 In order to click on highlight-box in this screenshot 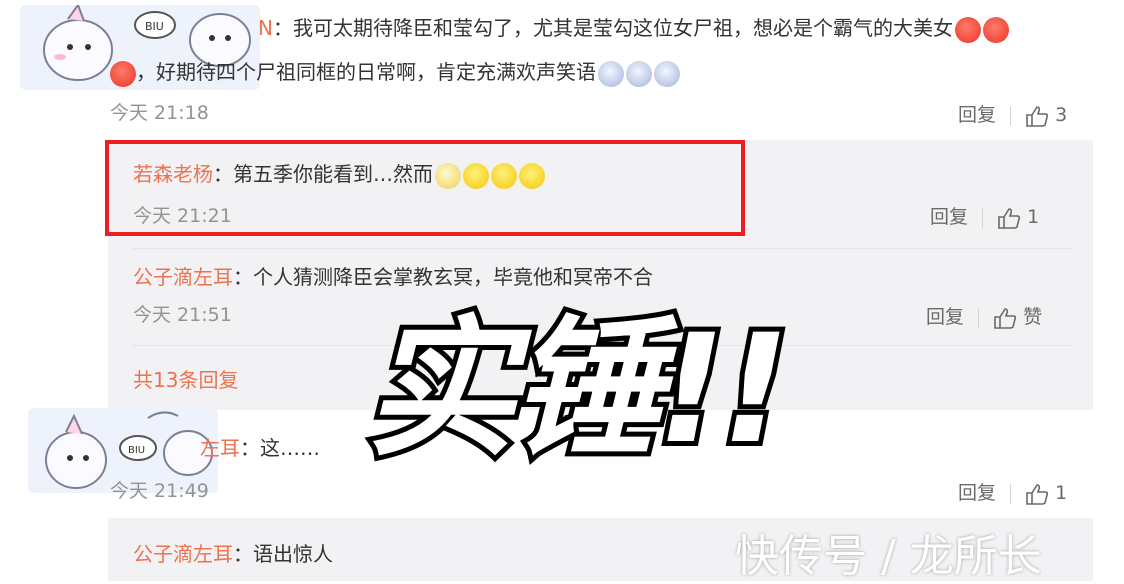, I will do `click(425, 188)`.